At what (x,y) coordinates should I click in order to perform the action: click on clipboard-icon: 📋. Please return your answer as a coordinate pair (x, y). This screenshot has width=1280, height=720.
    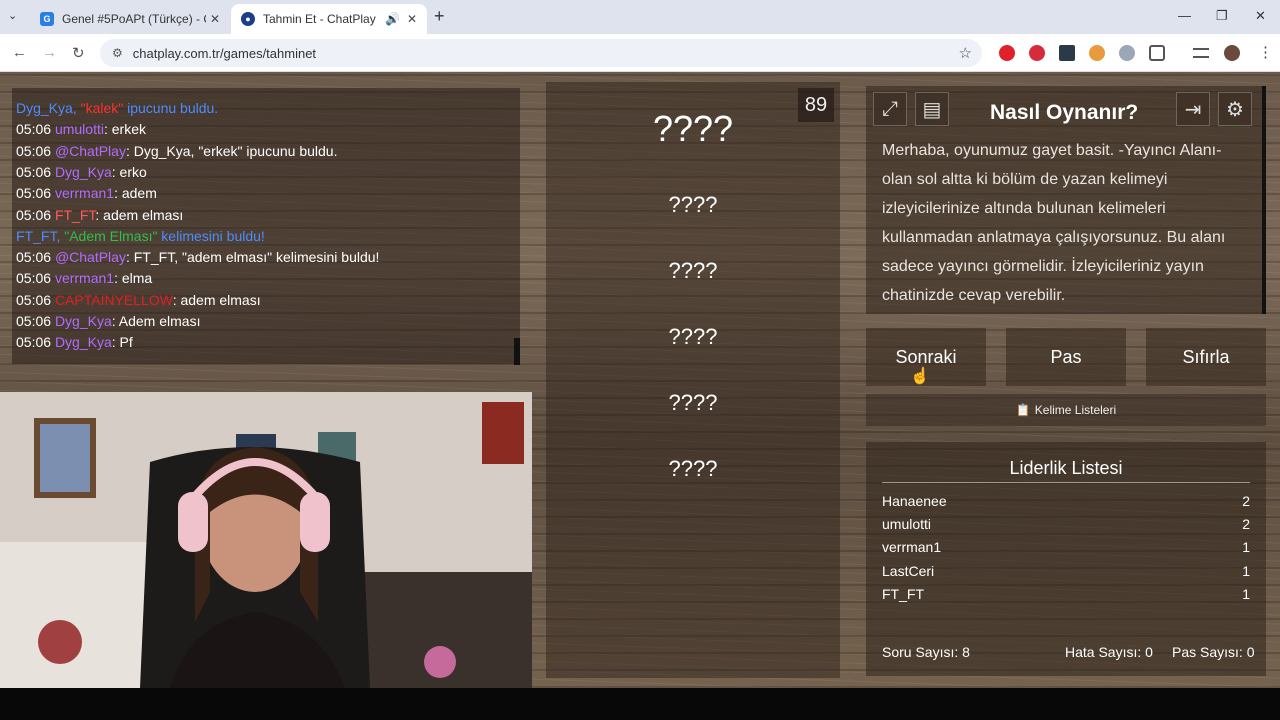
    Looking at the image, I should click on (1023, 410).